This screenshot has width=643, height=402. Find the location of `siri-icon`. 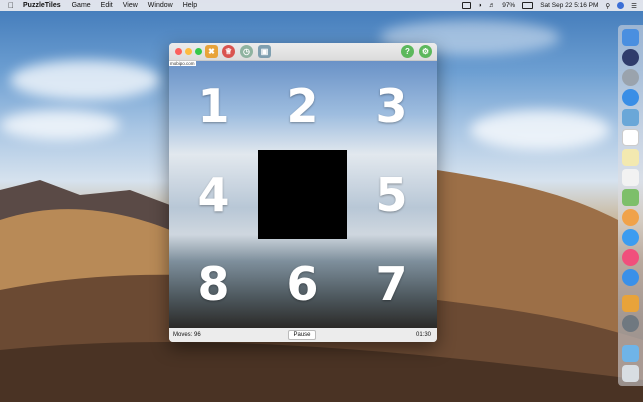

siri-icon is located at coordinates (621, 5).